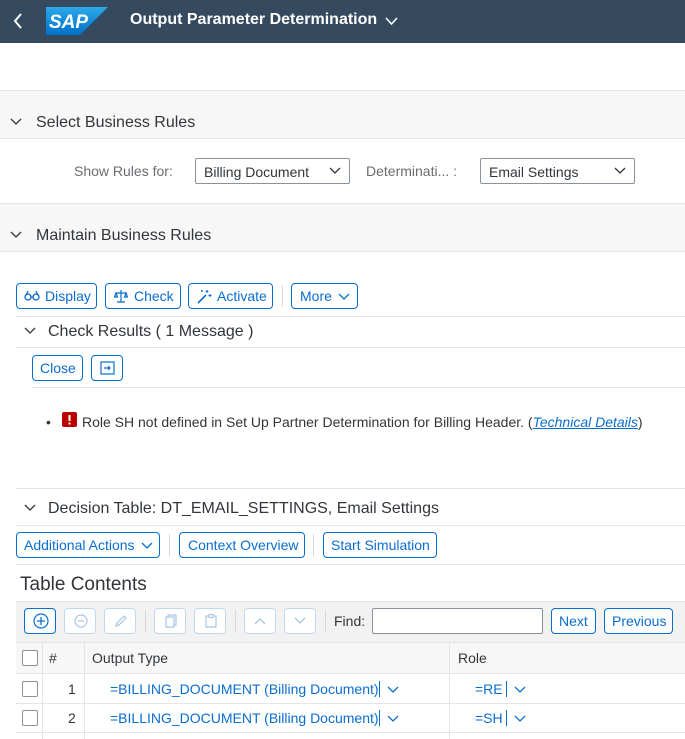  Describe the element at coordinates (257, 172) in the screenshot. I see `show-rules-value: Billing Document` at that location.